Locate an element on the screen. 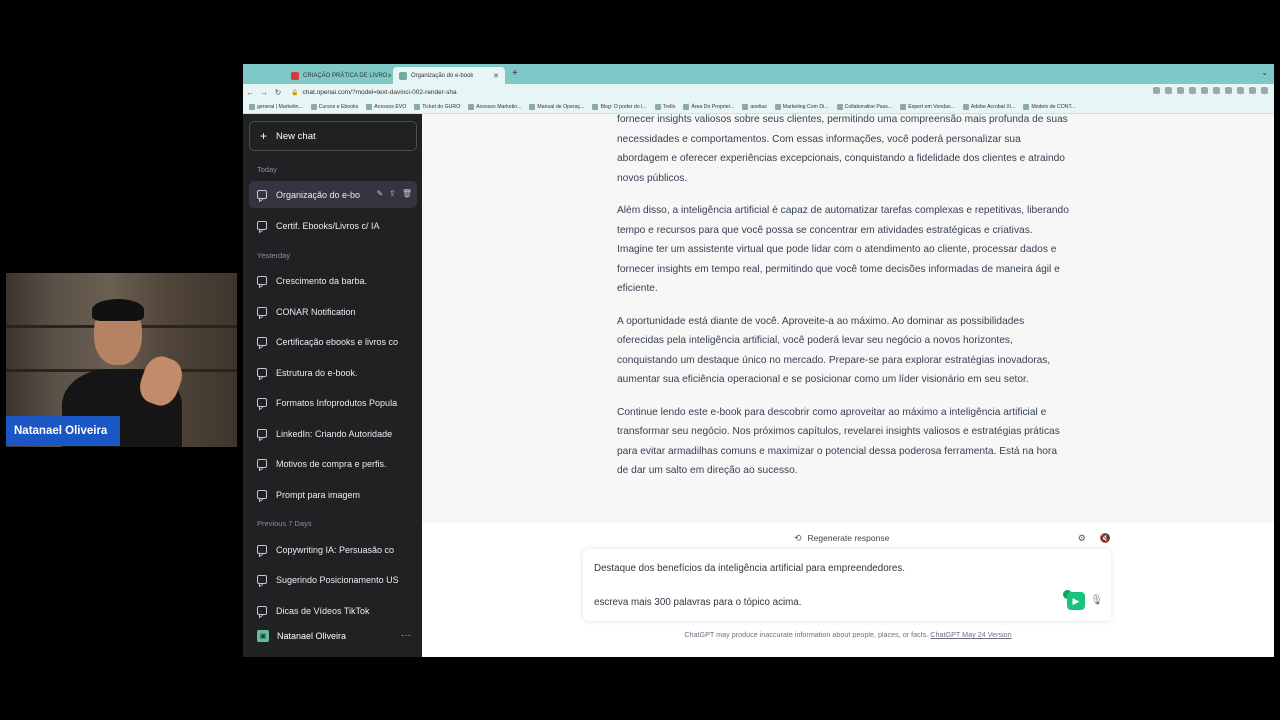 Image resolution: width=1280 pixels, height=720 pixels. new-chat-button: + New chat is located at coordinates (333, 136).